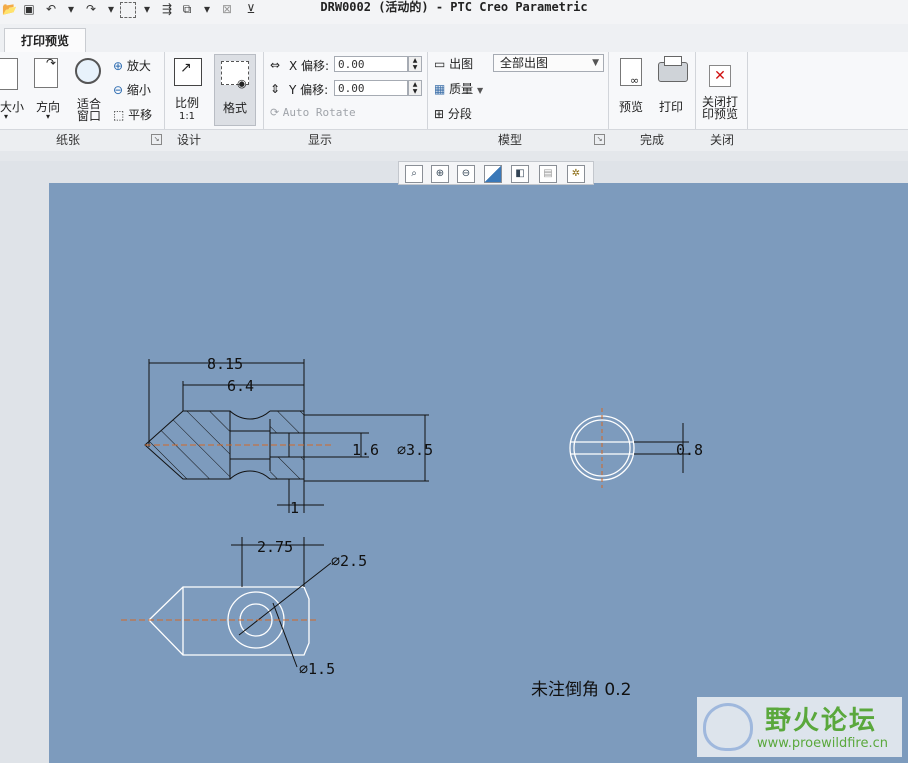 Image resolution: width=908 pixels, height=763 pixels. I want to click on view-toolbar: ⌕ ⊕ ⊖ ◧ ▤ ✲, so click(496, 173).